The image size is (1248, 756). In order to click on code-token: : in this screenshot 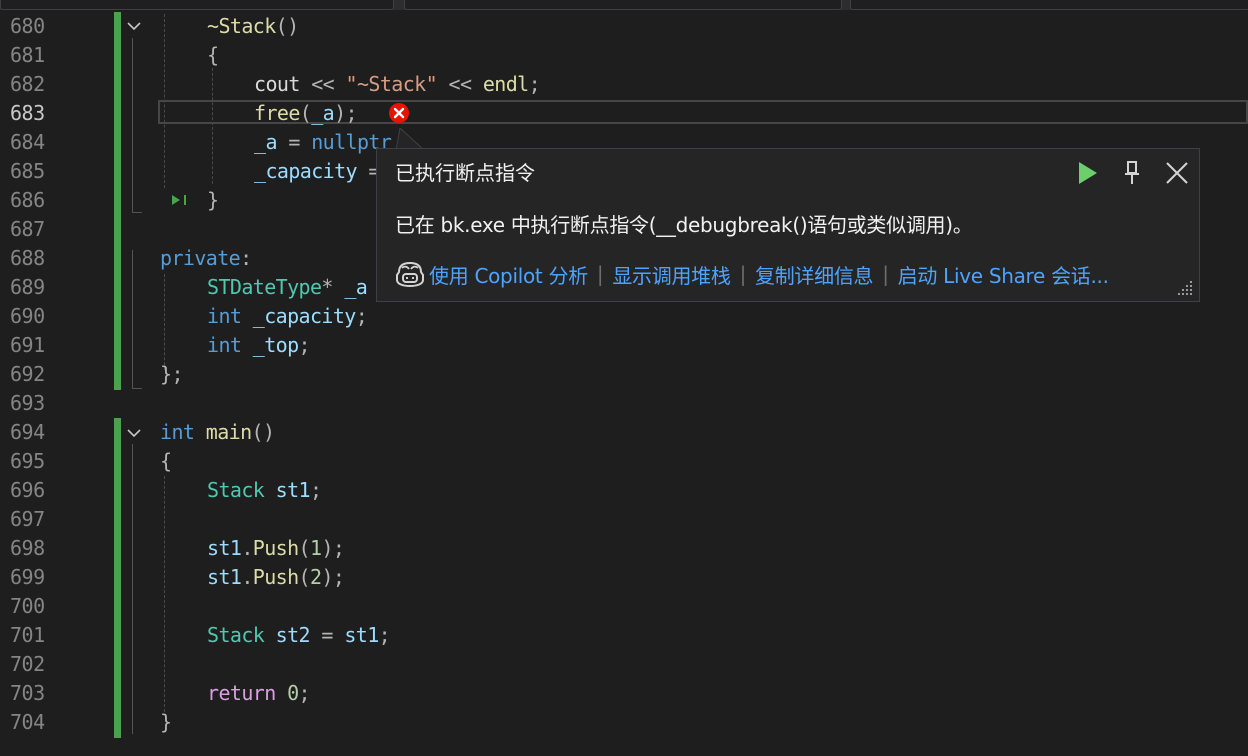, I will do `click(246, 258)`.